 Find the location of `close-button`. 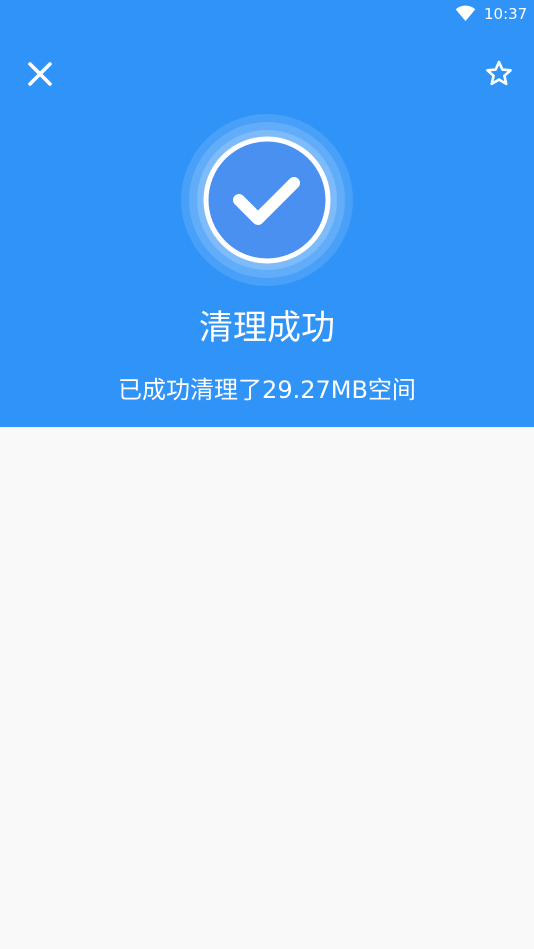

close-button is located at coordinates (40, 74).